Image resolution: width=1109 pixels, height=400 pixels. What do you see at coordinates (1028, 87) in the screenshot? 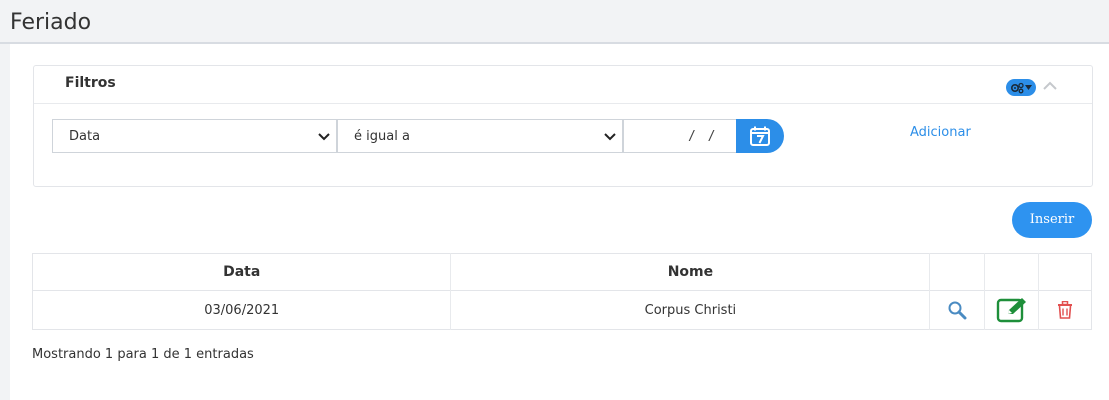
I see `caret-down-icon` at bounding box center [1028, 87].